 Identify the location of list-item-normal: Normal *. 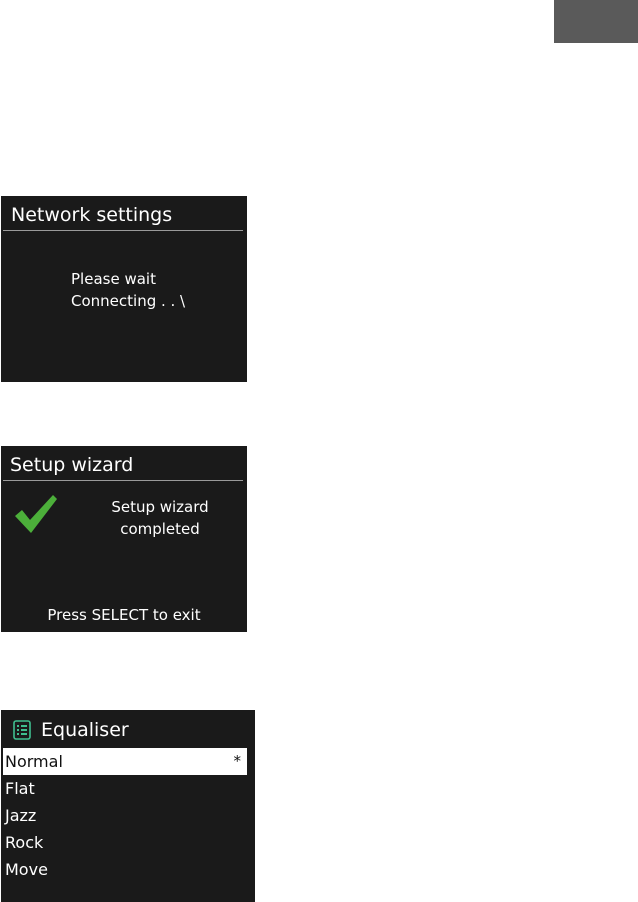
(125, 761).